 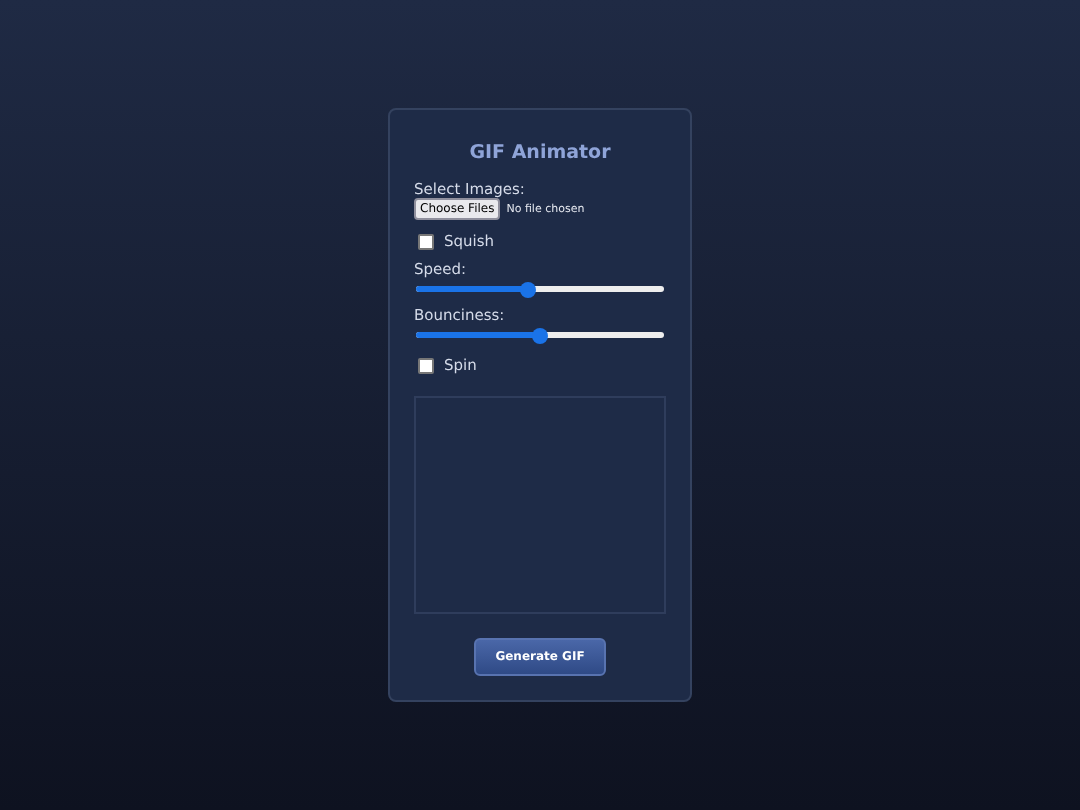 What do you see at coordinates (540, 153) in the screenshot?
I see `app-title: GIF Animator` at bounding box center [540, 153].